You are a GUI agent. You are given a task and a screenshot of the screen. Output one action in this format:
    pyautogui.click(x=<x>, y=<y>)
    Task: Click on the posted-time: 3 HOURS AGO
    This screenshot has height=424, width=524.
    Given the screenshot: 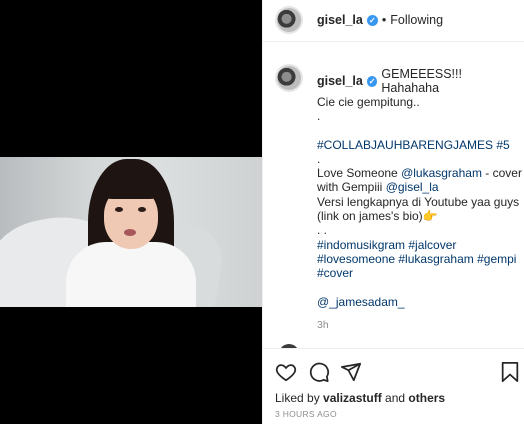 What is the action you would take?
    pyautogui.click(x=306, y=414)
    